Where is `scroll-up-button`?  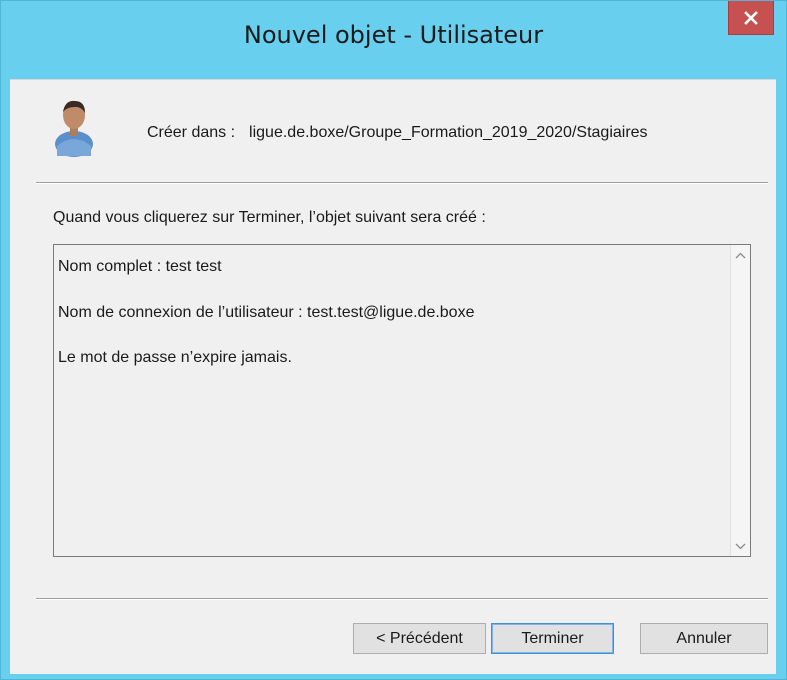
scroll-up-button is located at coordinates (740, 255).